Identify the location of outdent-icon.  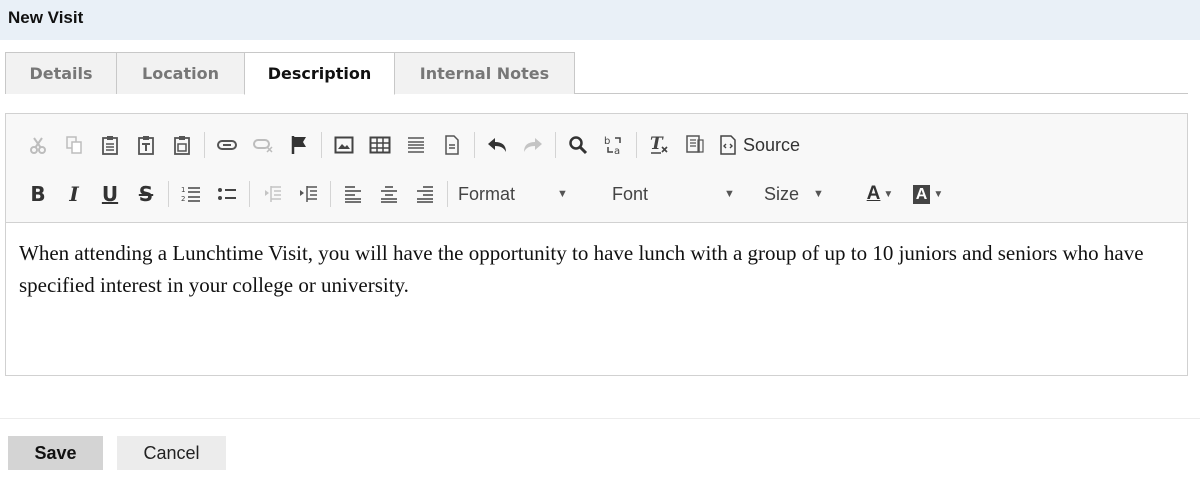
(272, 194).